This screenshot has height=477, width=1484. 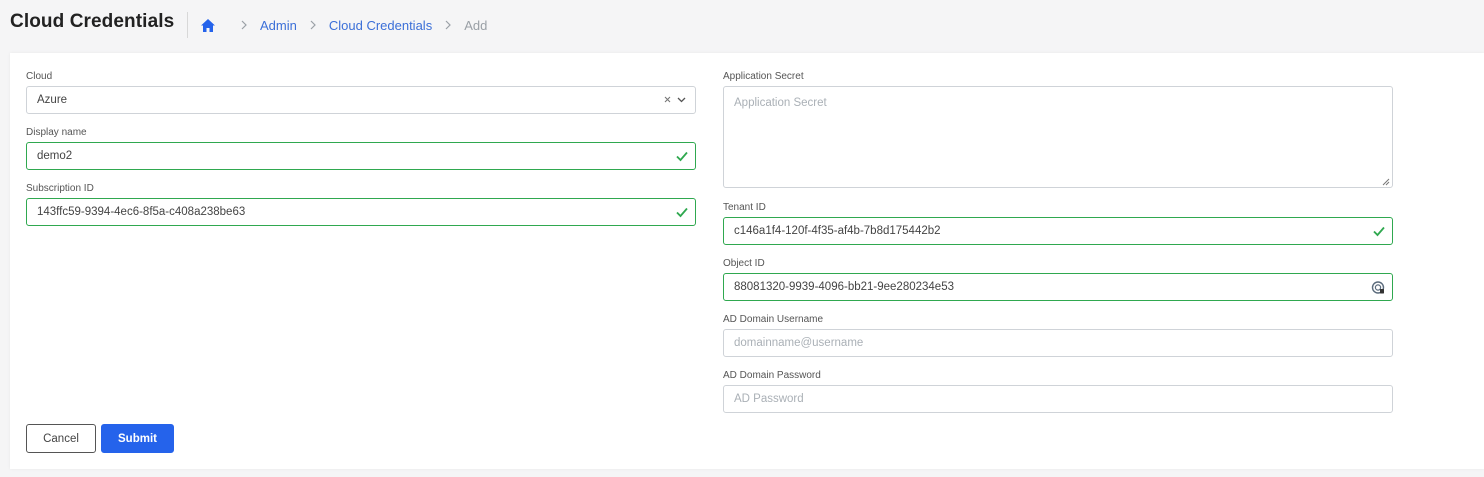 What do you see at coordinates (844, 287) in the screenshot?
I see `object-id-value: 88081320-9939-4096-bb21-9ee280234e53` at bounding box center [844, 287].